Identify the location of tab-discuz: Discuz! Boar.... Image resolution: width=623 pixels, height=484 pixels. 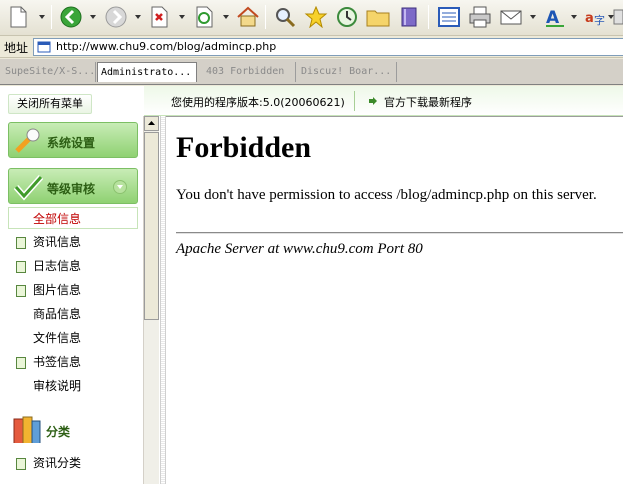
(347, 72).